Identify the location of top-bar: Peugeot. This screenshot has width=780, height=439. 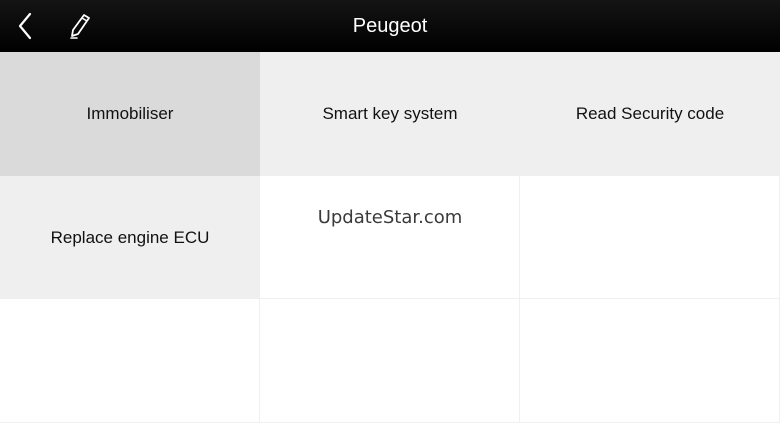
(390, 26).